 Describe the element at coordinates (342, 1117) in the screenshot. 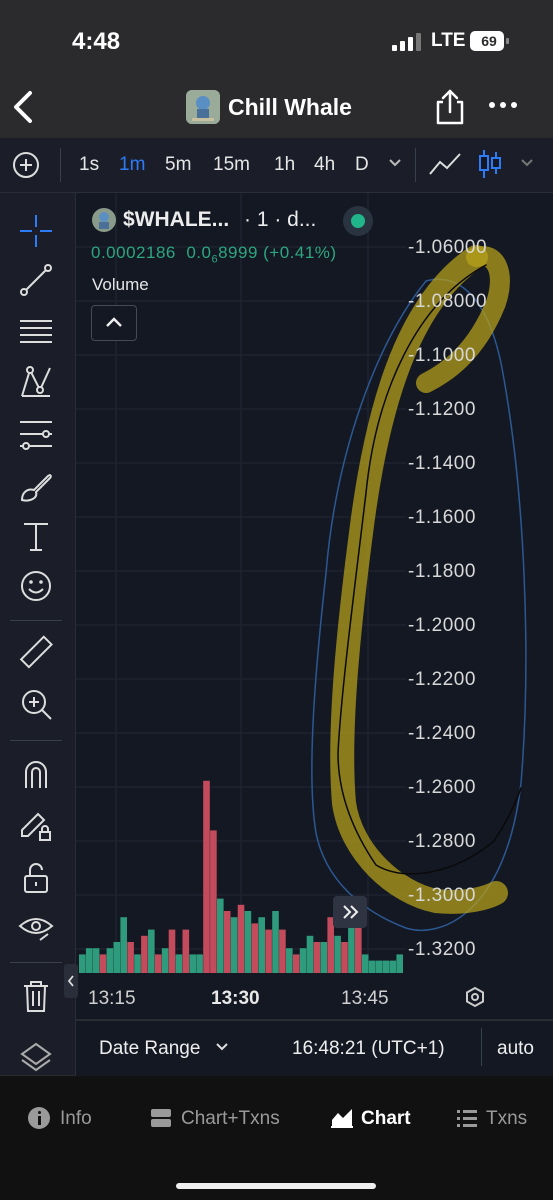

I see `area-chart-icon` at that location.